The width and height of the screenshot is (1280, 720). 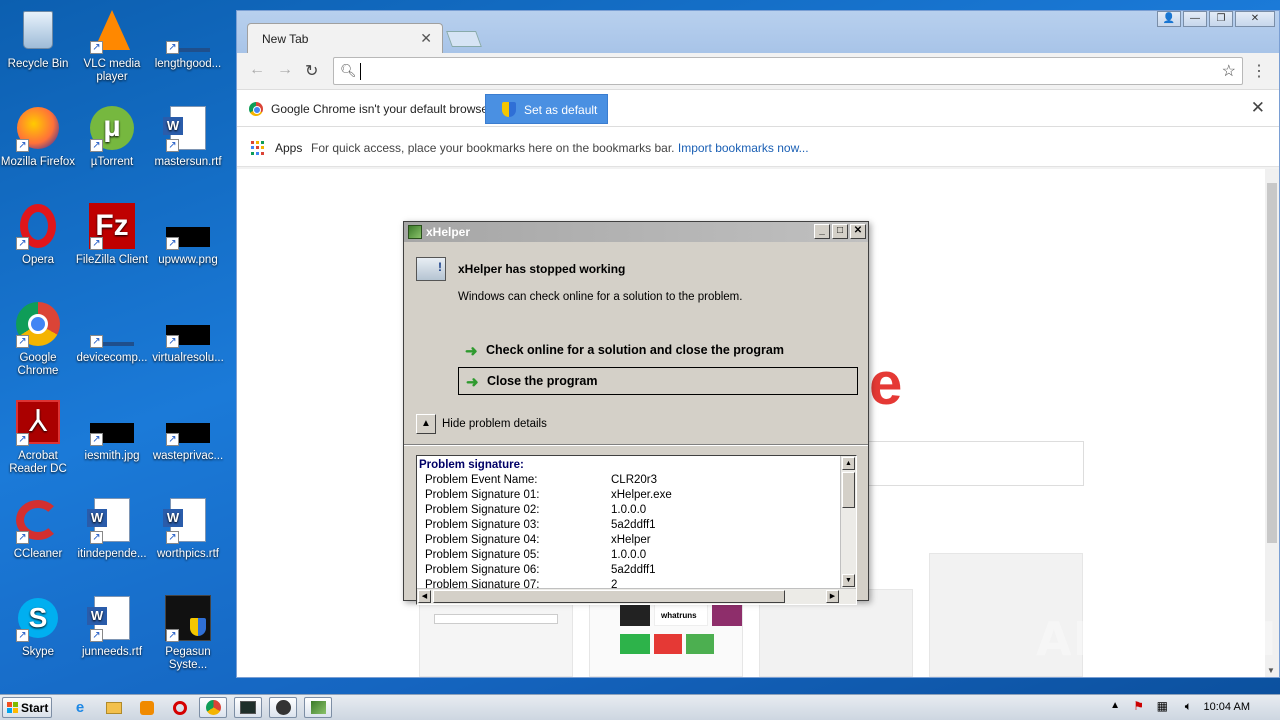 What do you see at coordinates (1227, 707) in the screenshot?
I see `clock: 10:04 AM` at bounding box center [1227, 707].